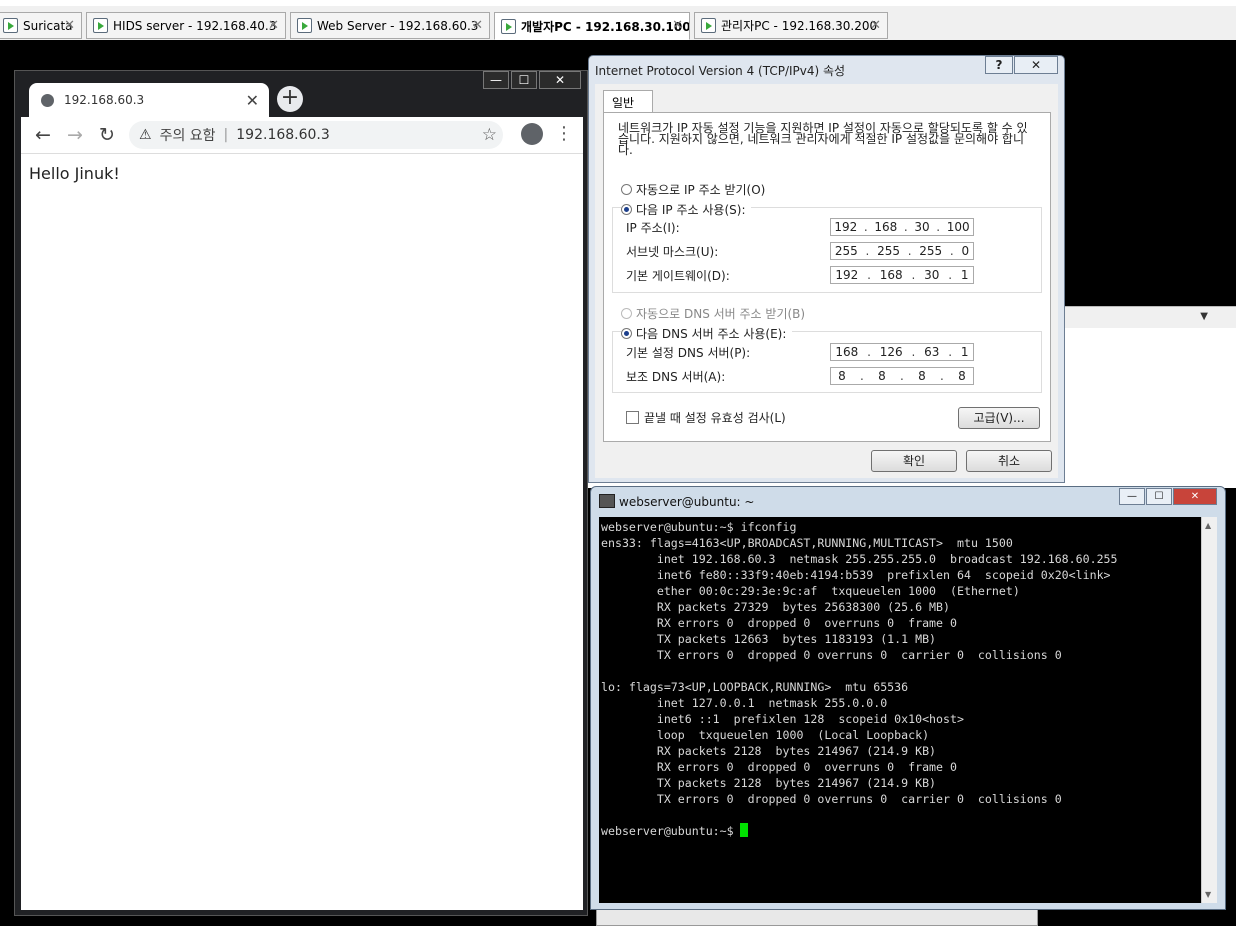  I want to click on browser-tab: 192.168.60.3 ✕, so click(149, 100).